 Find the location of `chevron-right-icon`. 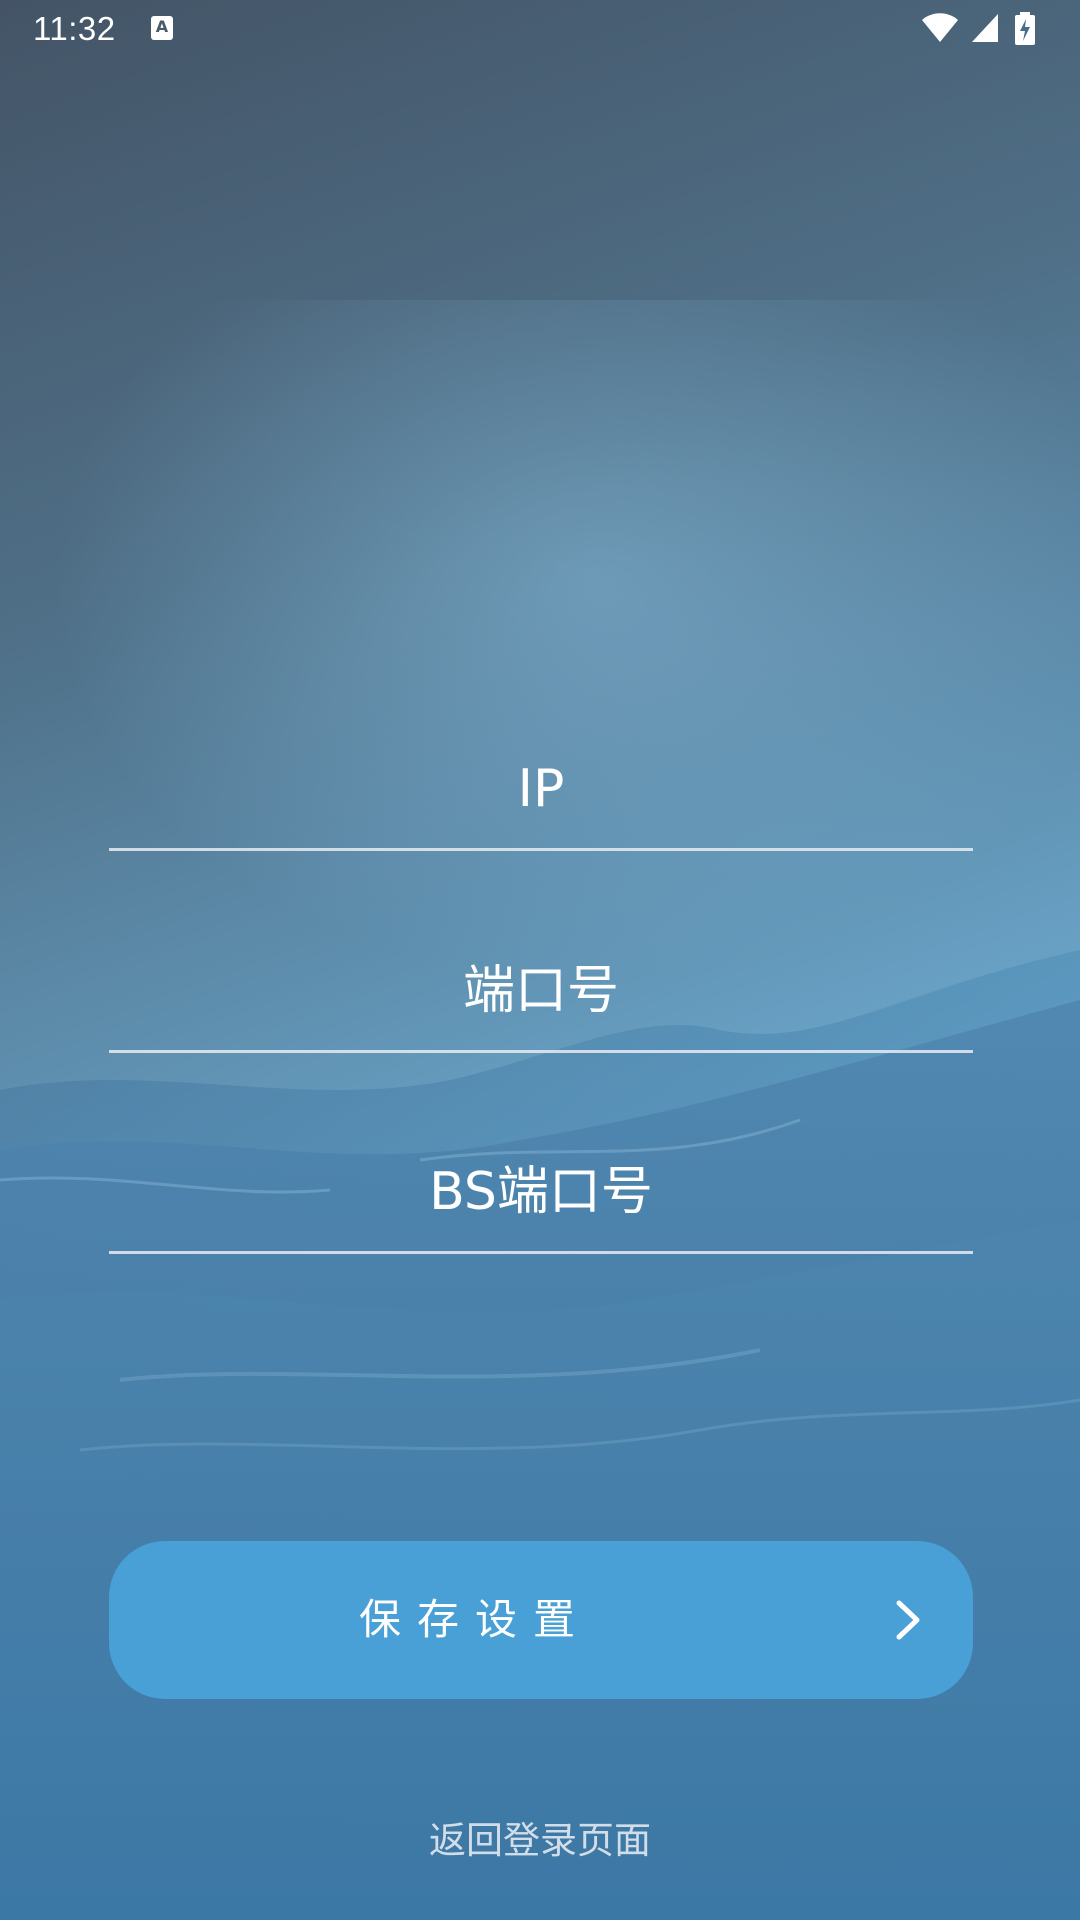

chevron-right-icon is located at coordinates (908, 1620).